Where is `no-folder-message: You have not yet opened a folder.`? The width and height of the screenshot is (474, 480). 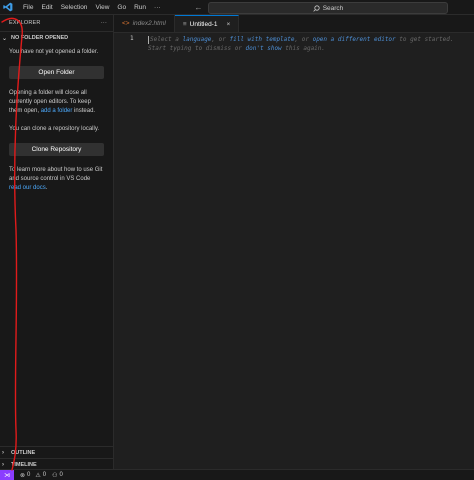
no-folder-message: You have not yet opened a folder. is located at coordinates (54, 52).